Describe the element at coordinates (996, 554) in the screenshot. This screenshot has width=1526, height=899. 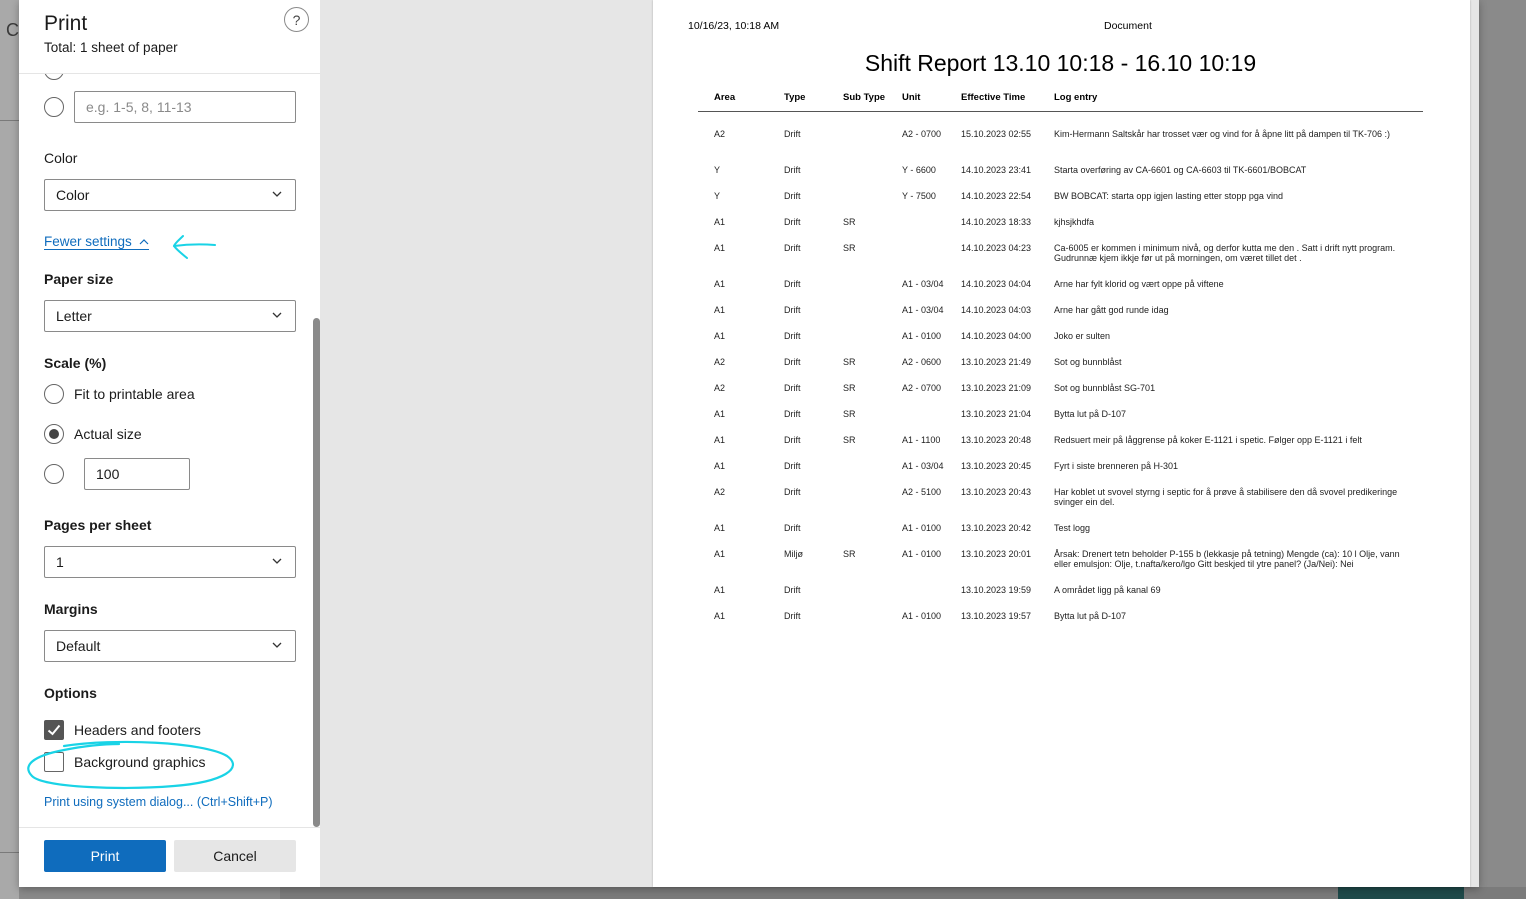
I see `cell-effective-time: 13.10.2023 20:01` at that location.